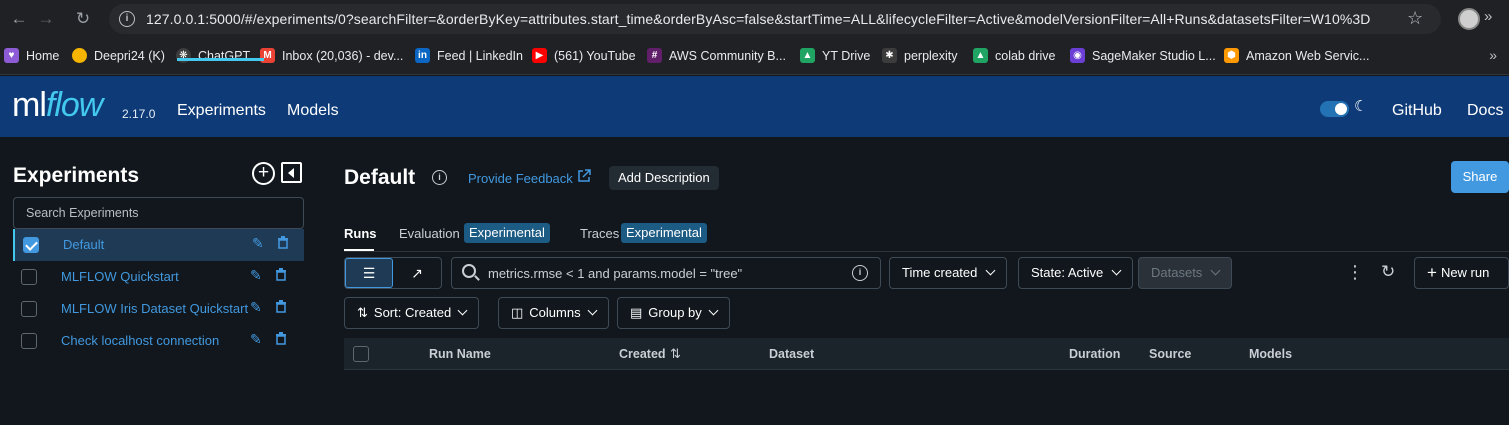 This screenshot has width=1509, height=425. I want to click on bookmark-label: Feed | LinkedIn, so click(480, 55).